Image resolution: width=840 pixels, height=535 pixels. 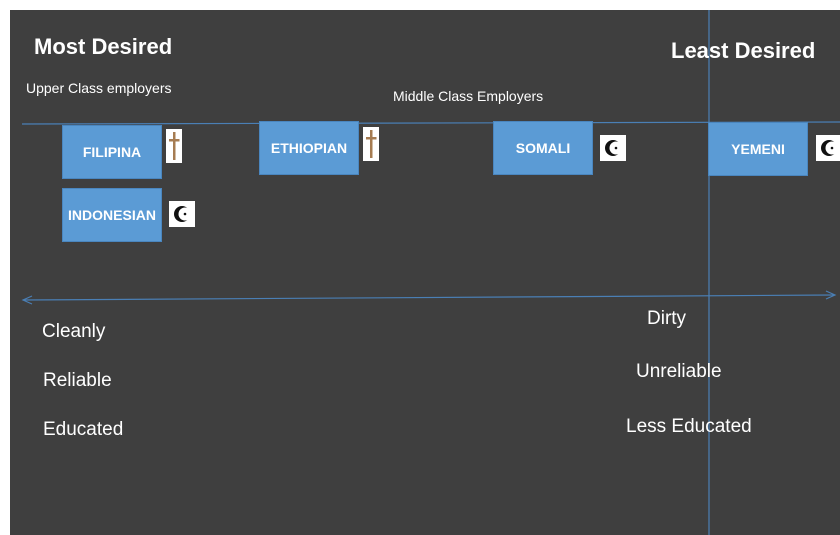 I want to click on trait-reliable: Reliable, so click(x=77, y=380).